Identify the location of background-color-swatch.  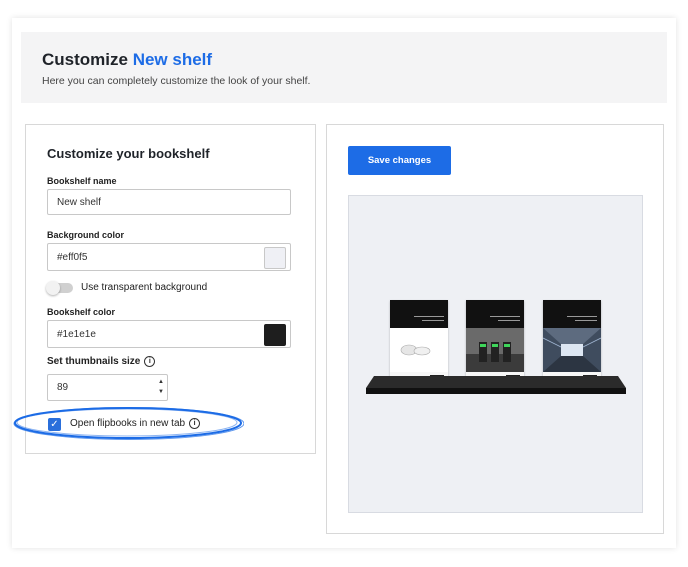
(275, 258).